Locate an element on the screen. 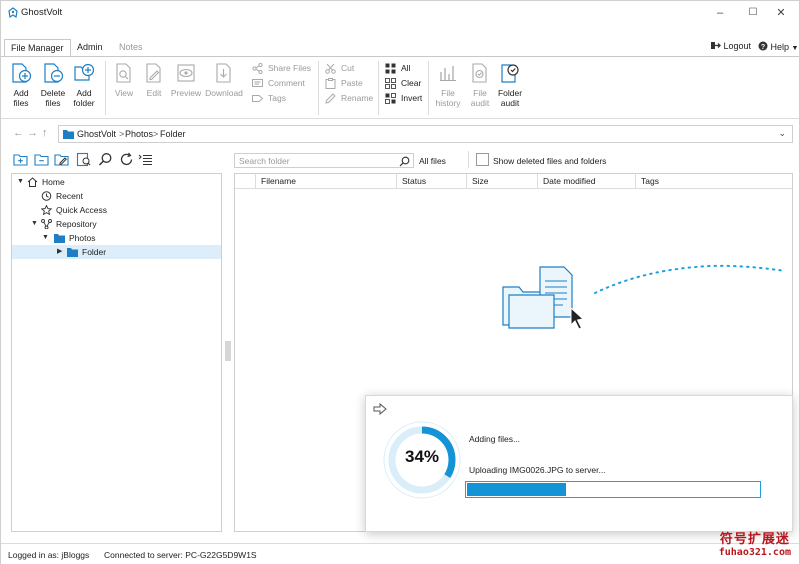 The height and width of the screenshot is (564, 800). rename-button: Rename is located at coordinates (349, 98).